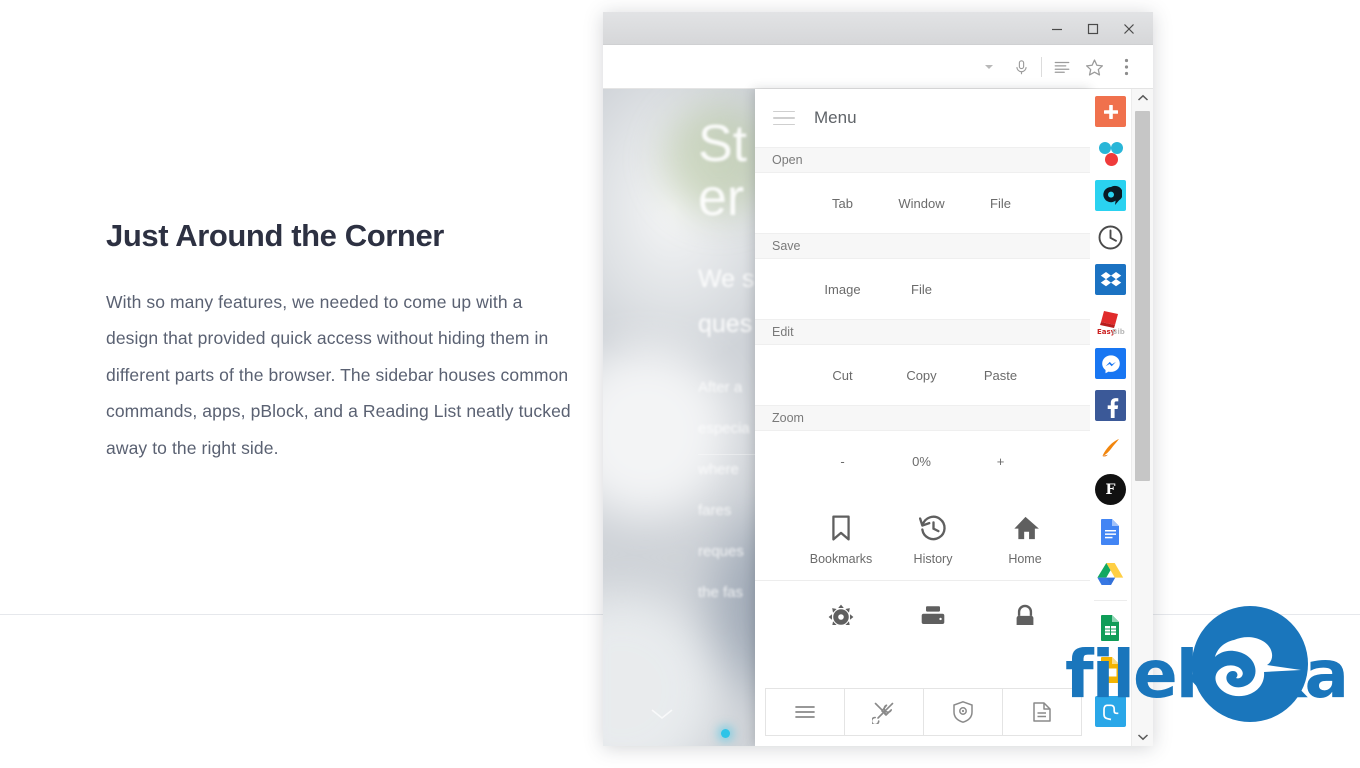 The height and width of the screenshot is (768, 1360). What do you see at coordinates (725, 733) in the screenshot?
I see `webpage-accent-dot` at bounding box center [725, 733].